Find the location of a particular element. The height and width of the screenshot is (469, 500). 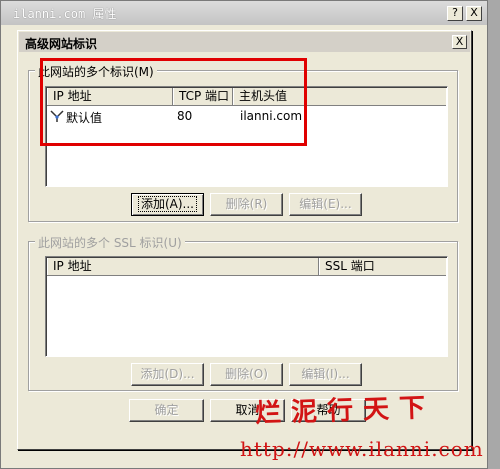

annotation-highlight is located at coordinates (173, 102).